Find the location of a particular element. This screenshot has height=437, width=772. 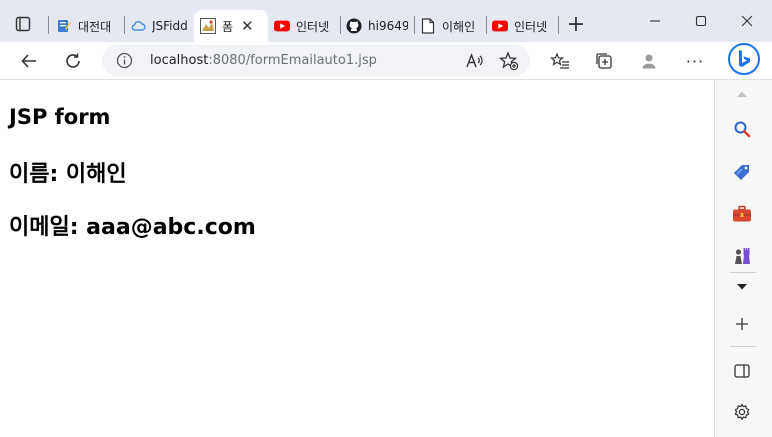

sidebar-games is located at coordinates (742, 256).